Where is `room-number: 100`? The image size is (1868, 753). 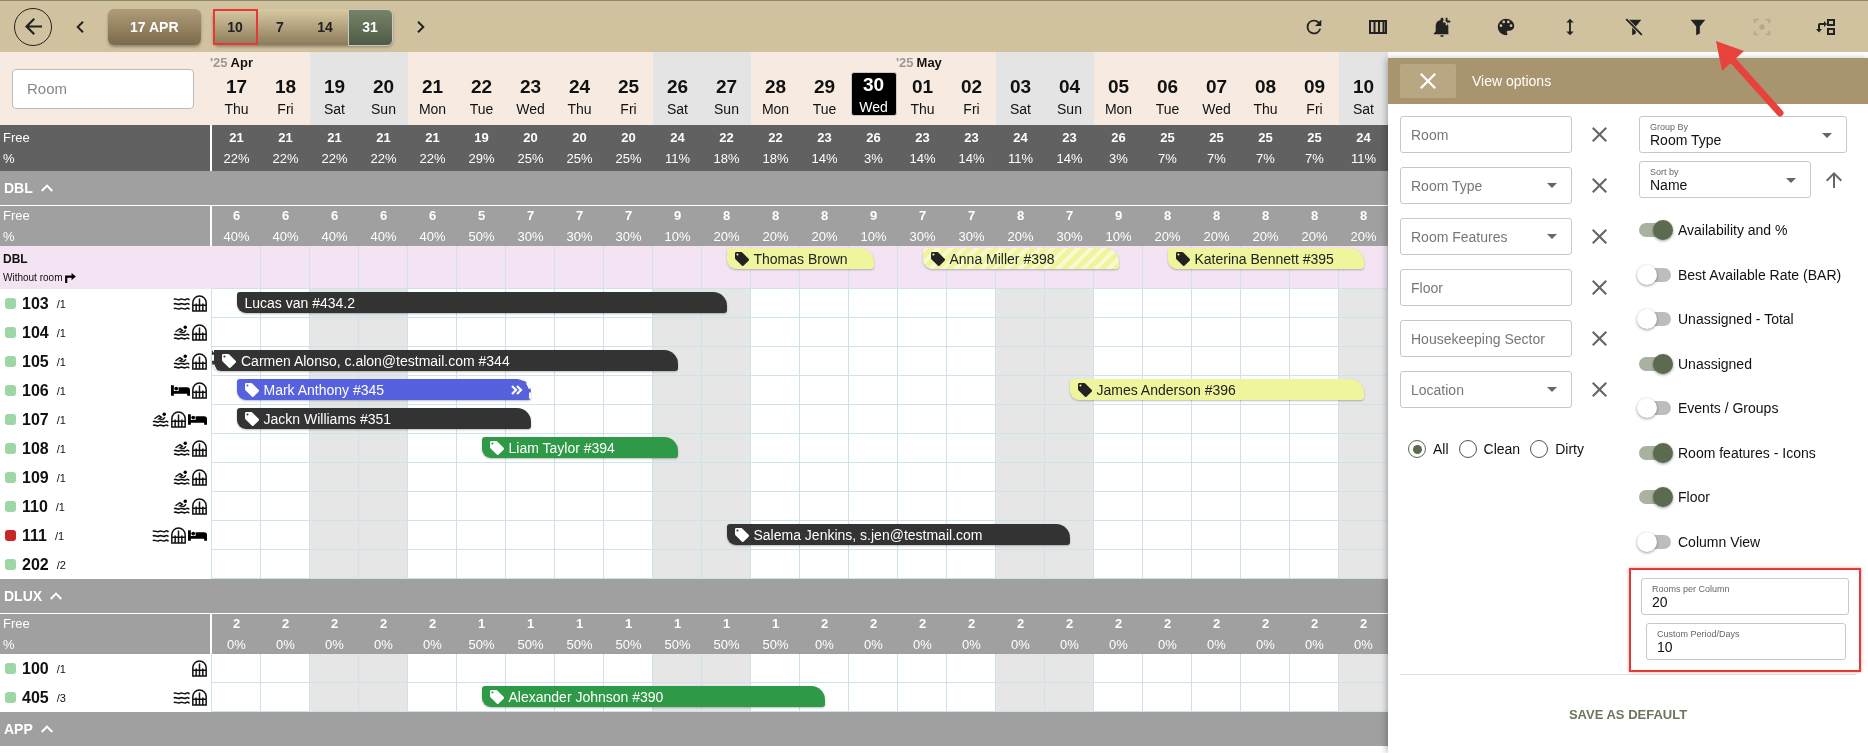 room-number: 100 is located at coordinates (35, 668).